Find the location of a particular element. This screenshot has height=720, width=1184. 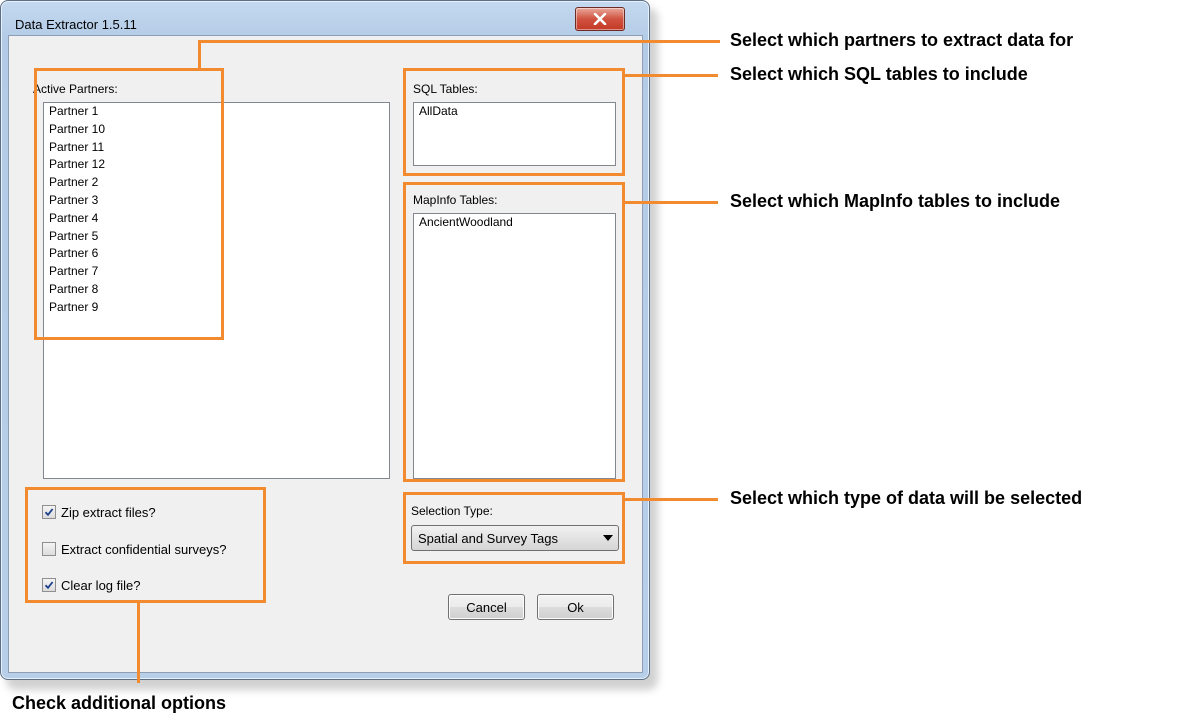

annotation-sql: Select which SQL tables to include is located at coordinates (879, 74).